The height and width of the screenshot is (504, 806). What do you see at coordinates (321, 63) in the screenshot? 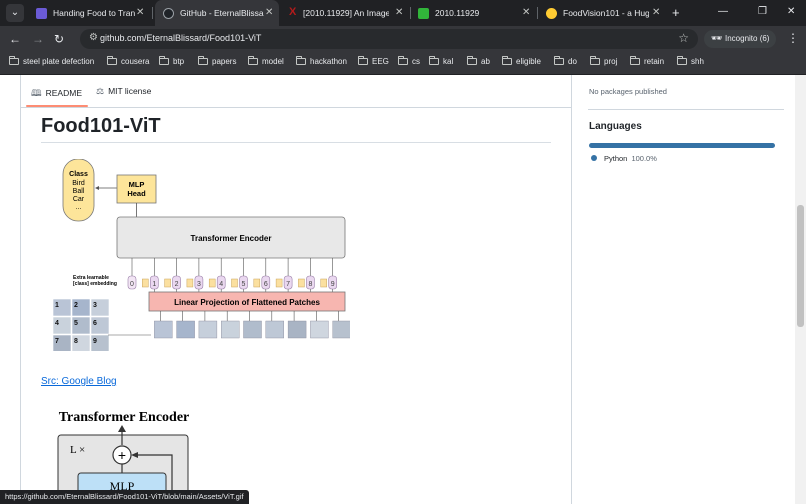
I see `bookmark-folder: hackathon` at bounding box center [321, 63].